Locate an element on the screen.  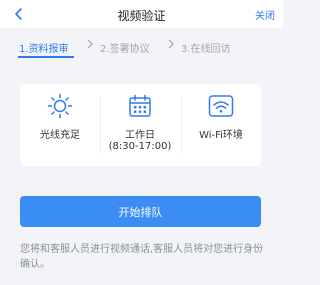
requirement-light: 光线充足 is located at coordinates (60, 125).